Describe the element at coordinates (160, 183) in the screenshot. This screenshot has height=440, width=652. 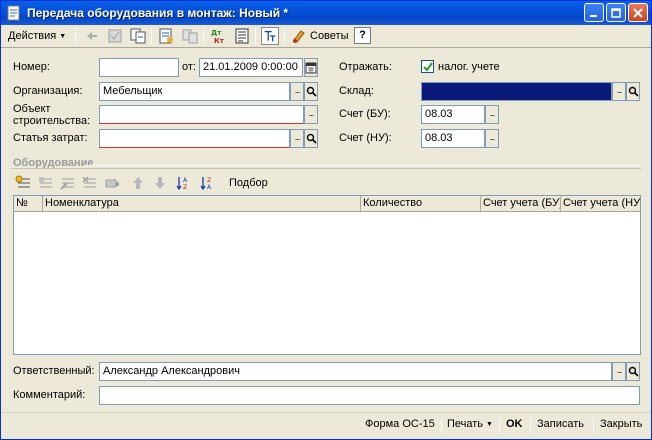
I see `move-down-icon` at that location.